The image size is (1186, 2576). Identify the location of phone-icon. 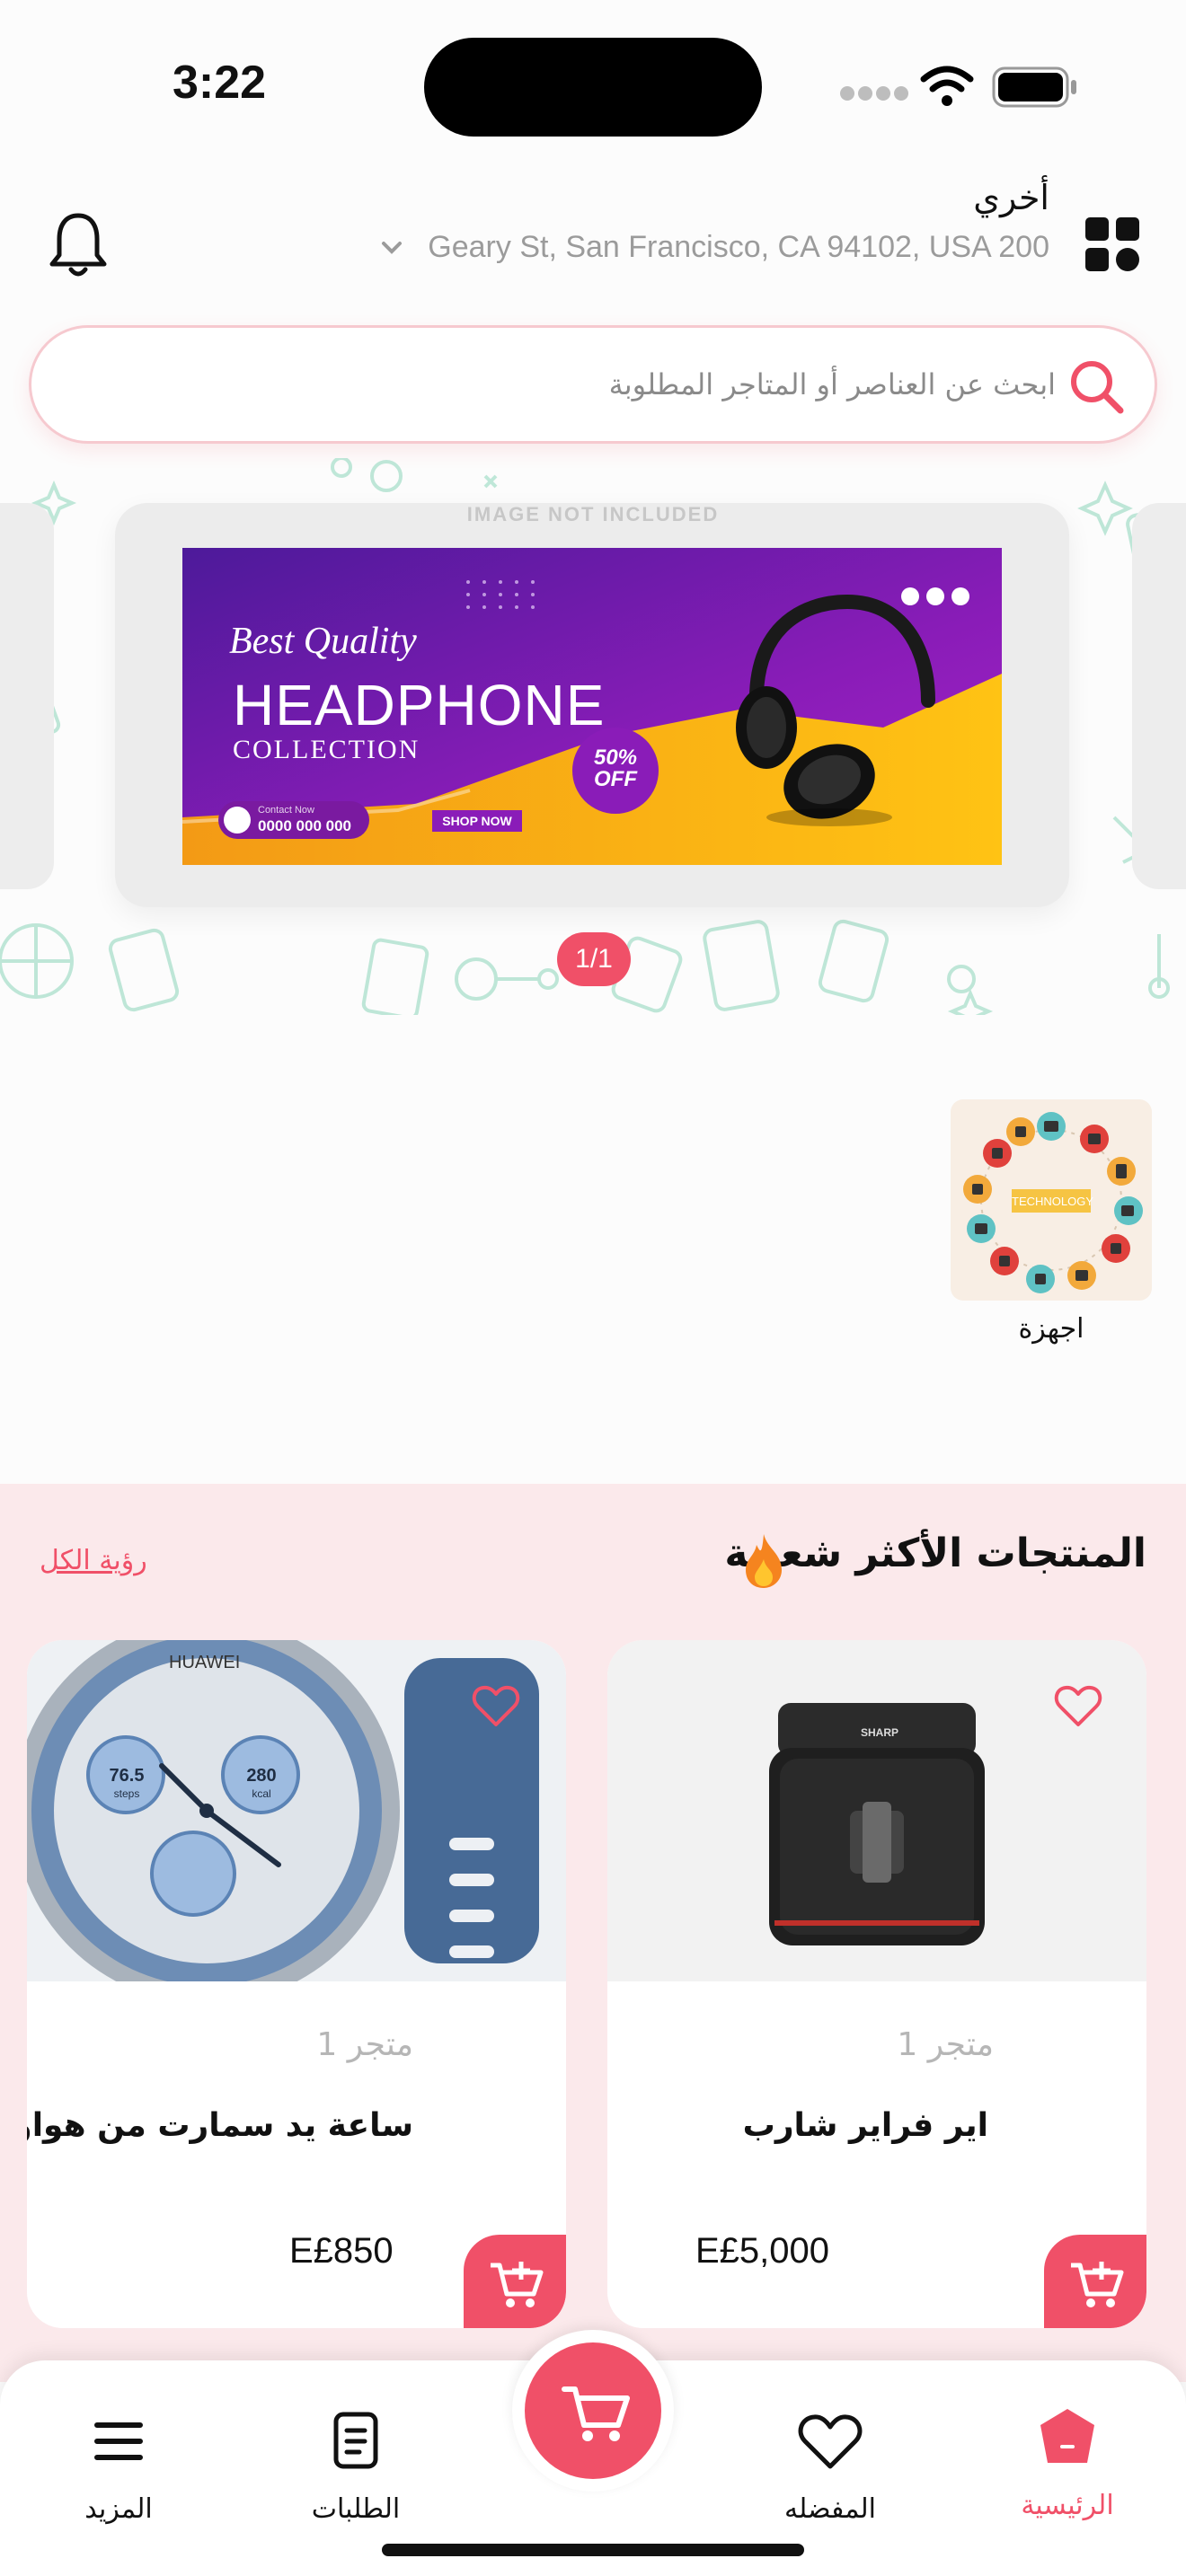
(237, 820).